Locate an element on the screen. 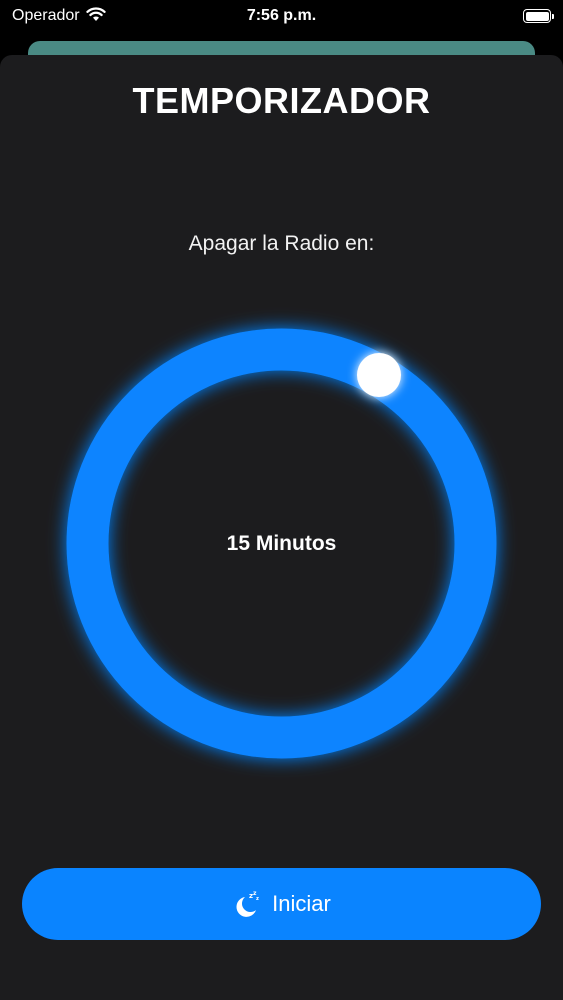 The height and width of the screenshot is (1000, 563). page-title: TEMPORIZADOR is located at coordinates (281, 100).